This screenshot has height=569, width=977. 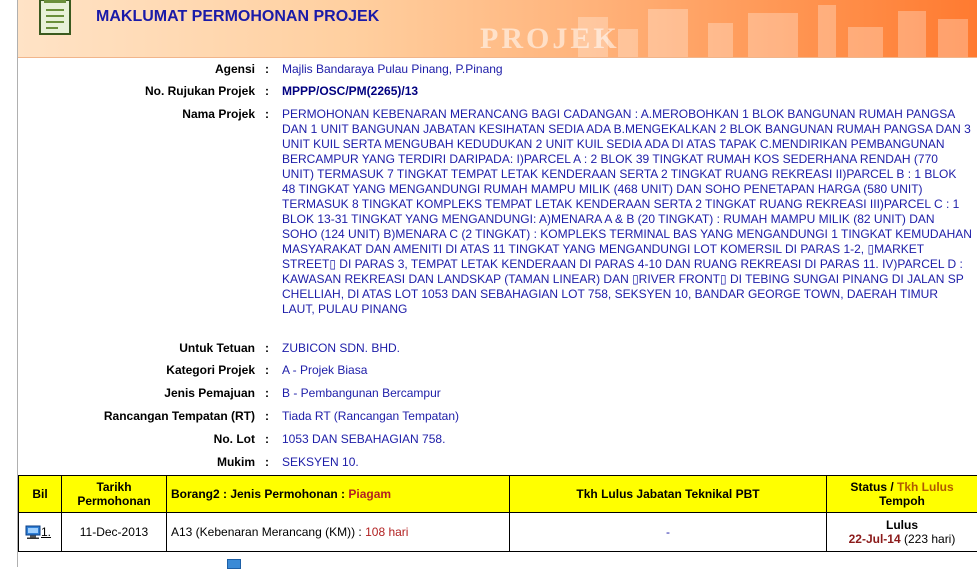 I want to click on detail-row-mukim: Mukim : SEKSYEN 10., so click(x=497, y=463).